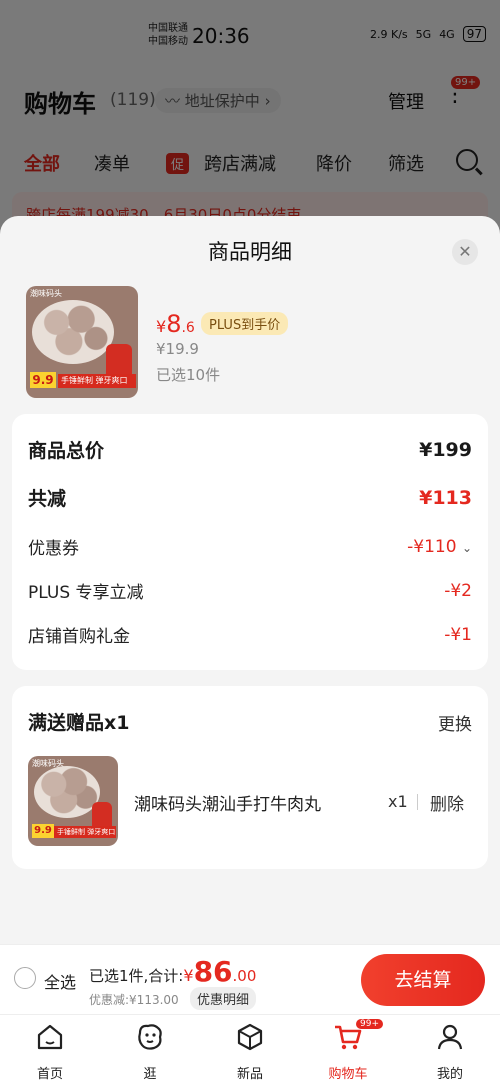 Image resolution: width=500 pixels, height=1083 pixels. I want to click on thumbnail-brand: 潮味码头, so click(46, 293).